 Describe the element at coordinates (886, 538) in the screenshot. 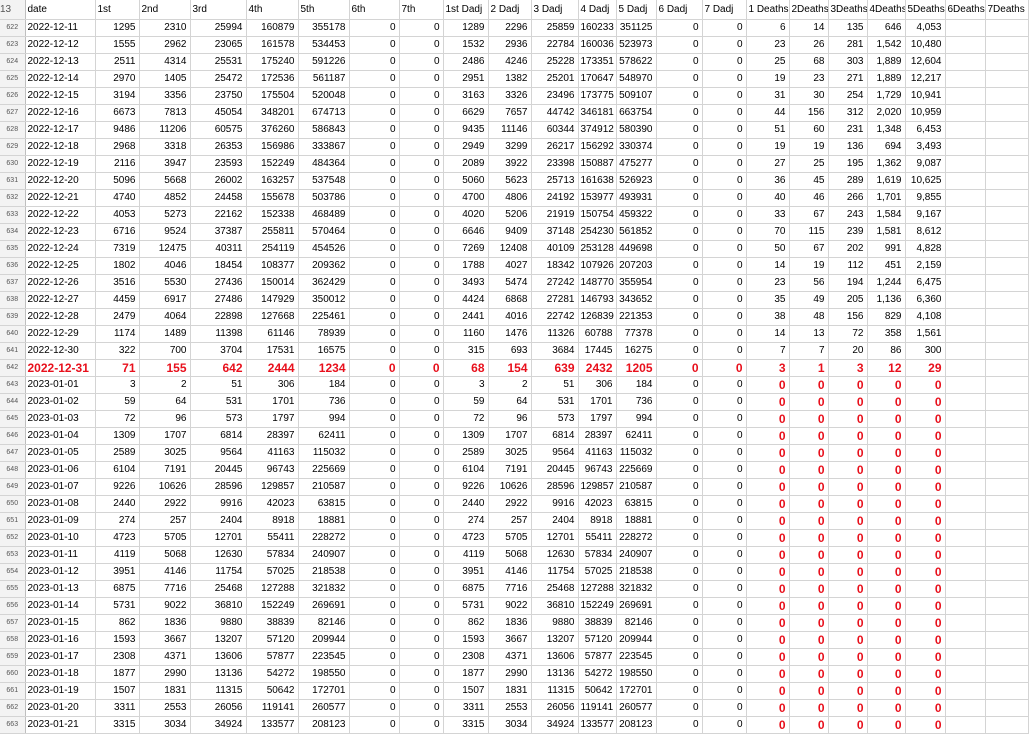

I see `cell-4-deaths: 0` at that location.